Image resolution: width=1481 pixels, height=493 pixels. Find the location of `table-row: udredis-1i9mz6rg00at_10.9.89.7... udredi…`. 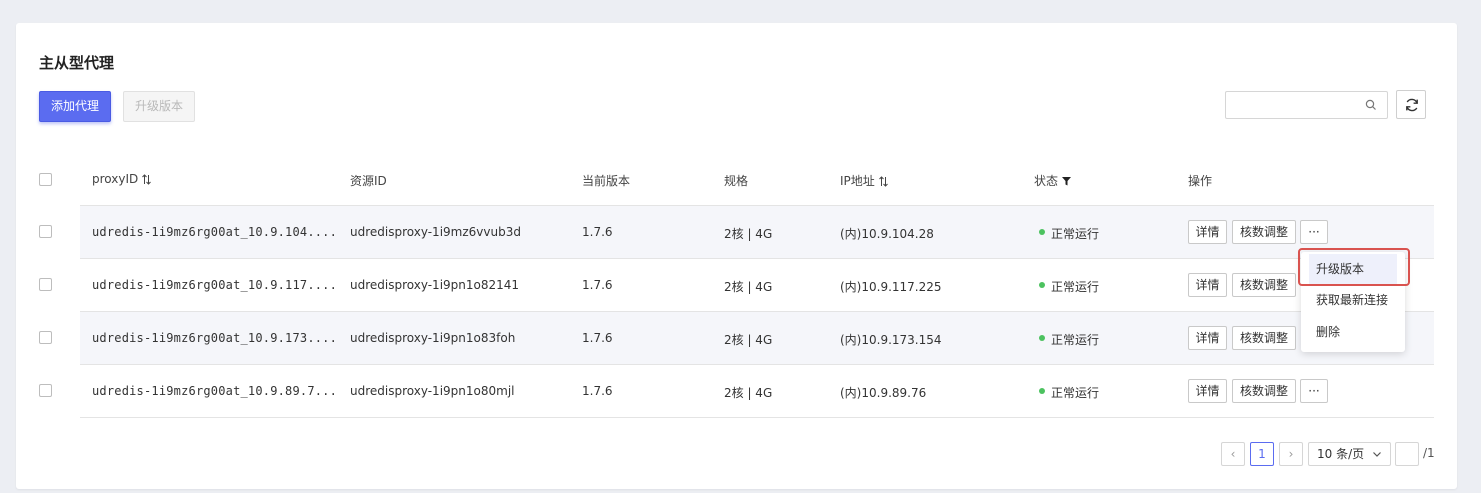

table-row: udredis-1i9mz6rg00at_10.9.89.7... udredi… is located at coordinates (757, 390).